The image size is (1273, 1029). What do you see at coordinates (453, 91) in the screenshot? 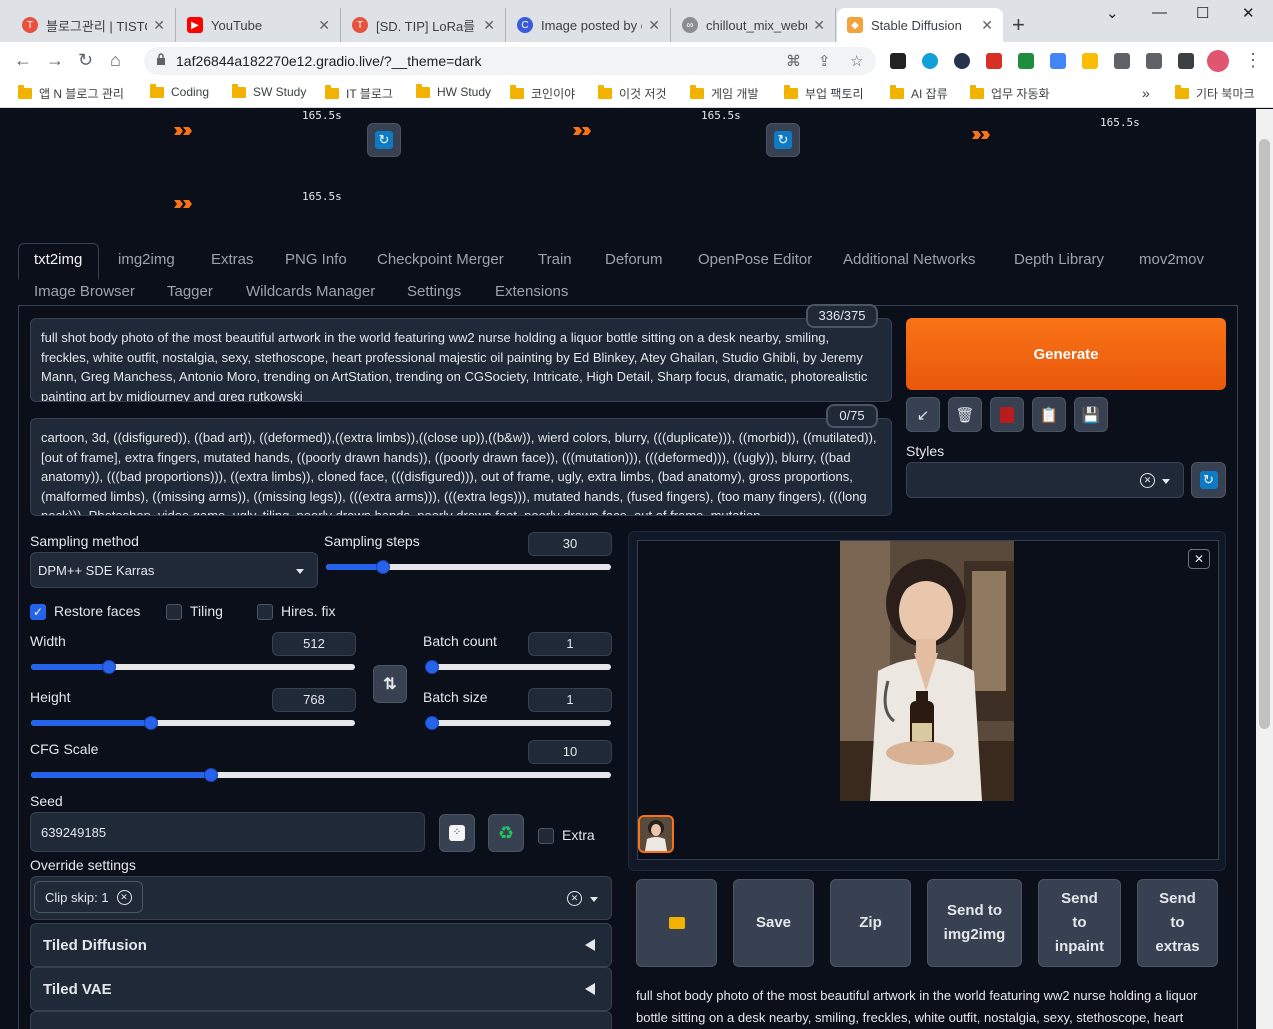
I see `bookmark-folder: HW Study` at bounding box center [453, 91].